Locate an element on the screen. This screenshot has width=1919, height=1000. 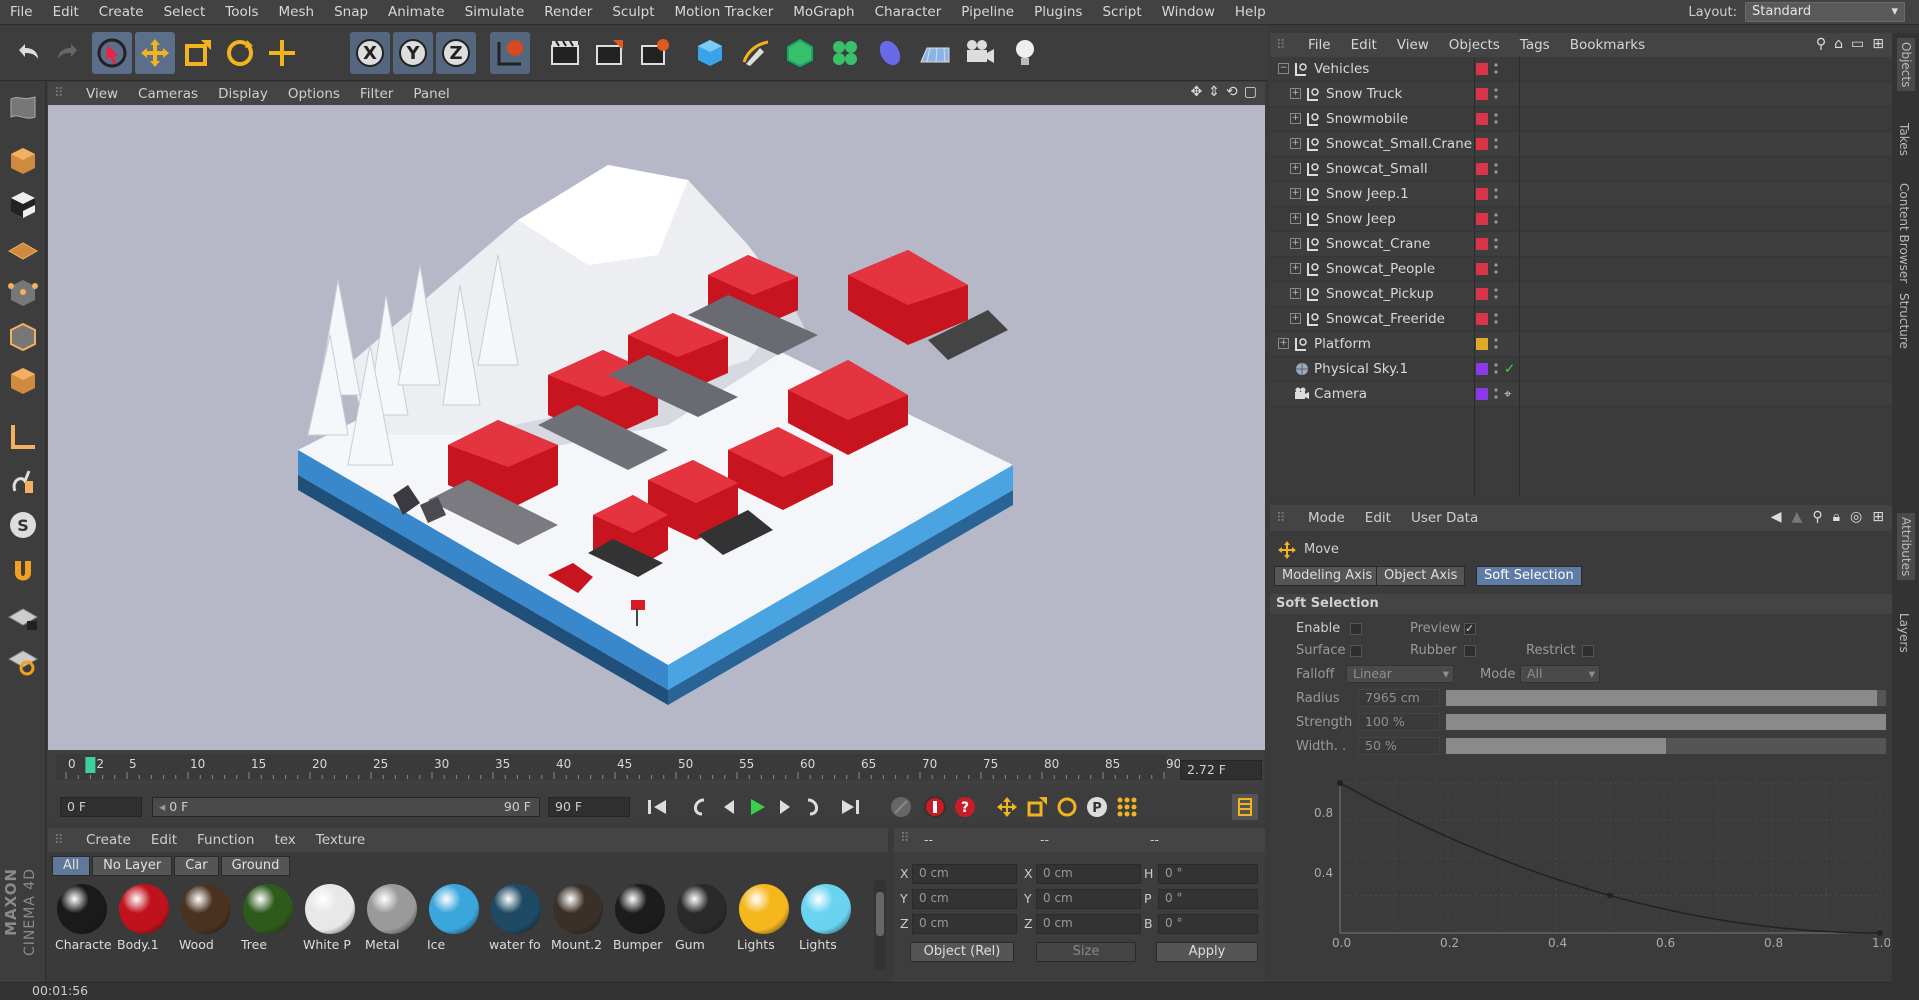
material-menu-tex: tex is located at coordinates (284, 840).